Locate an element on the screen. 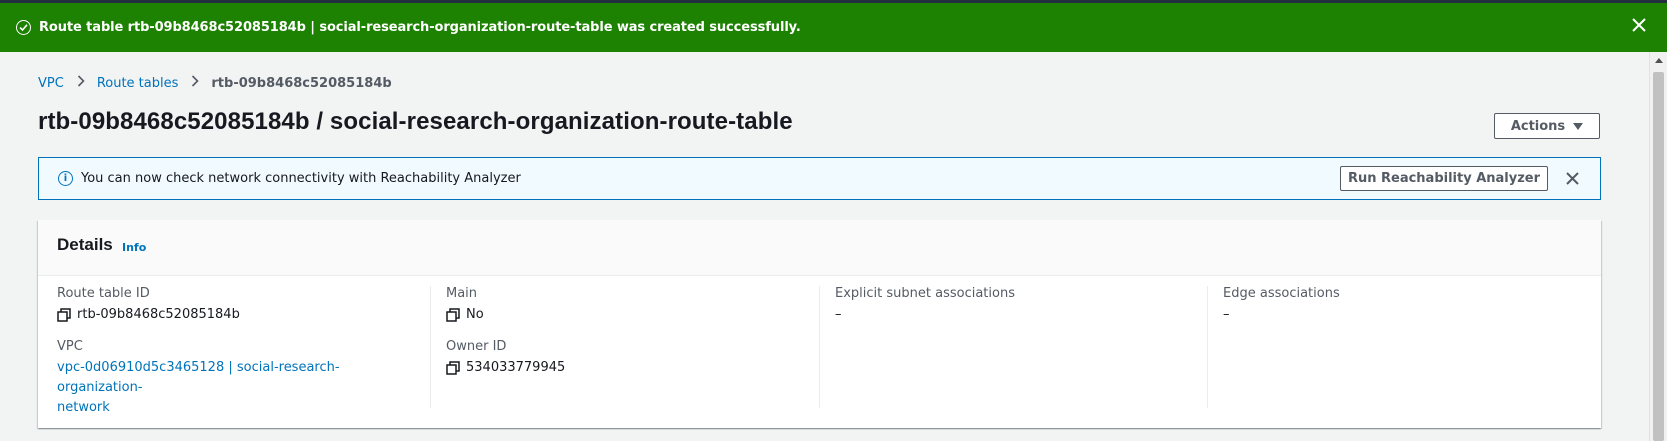 The image size is (1667, 441). explicit-subnet-associations-value: – is located at coordinates (838, 314).